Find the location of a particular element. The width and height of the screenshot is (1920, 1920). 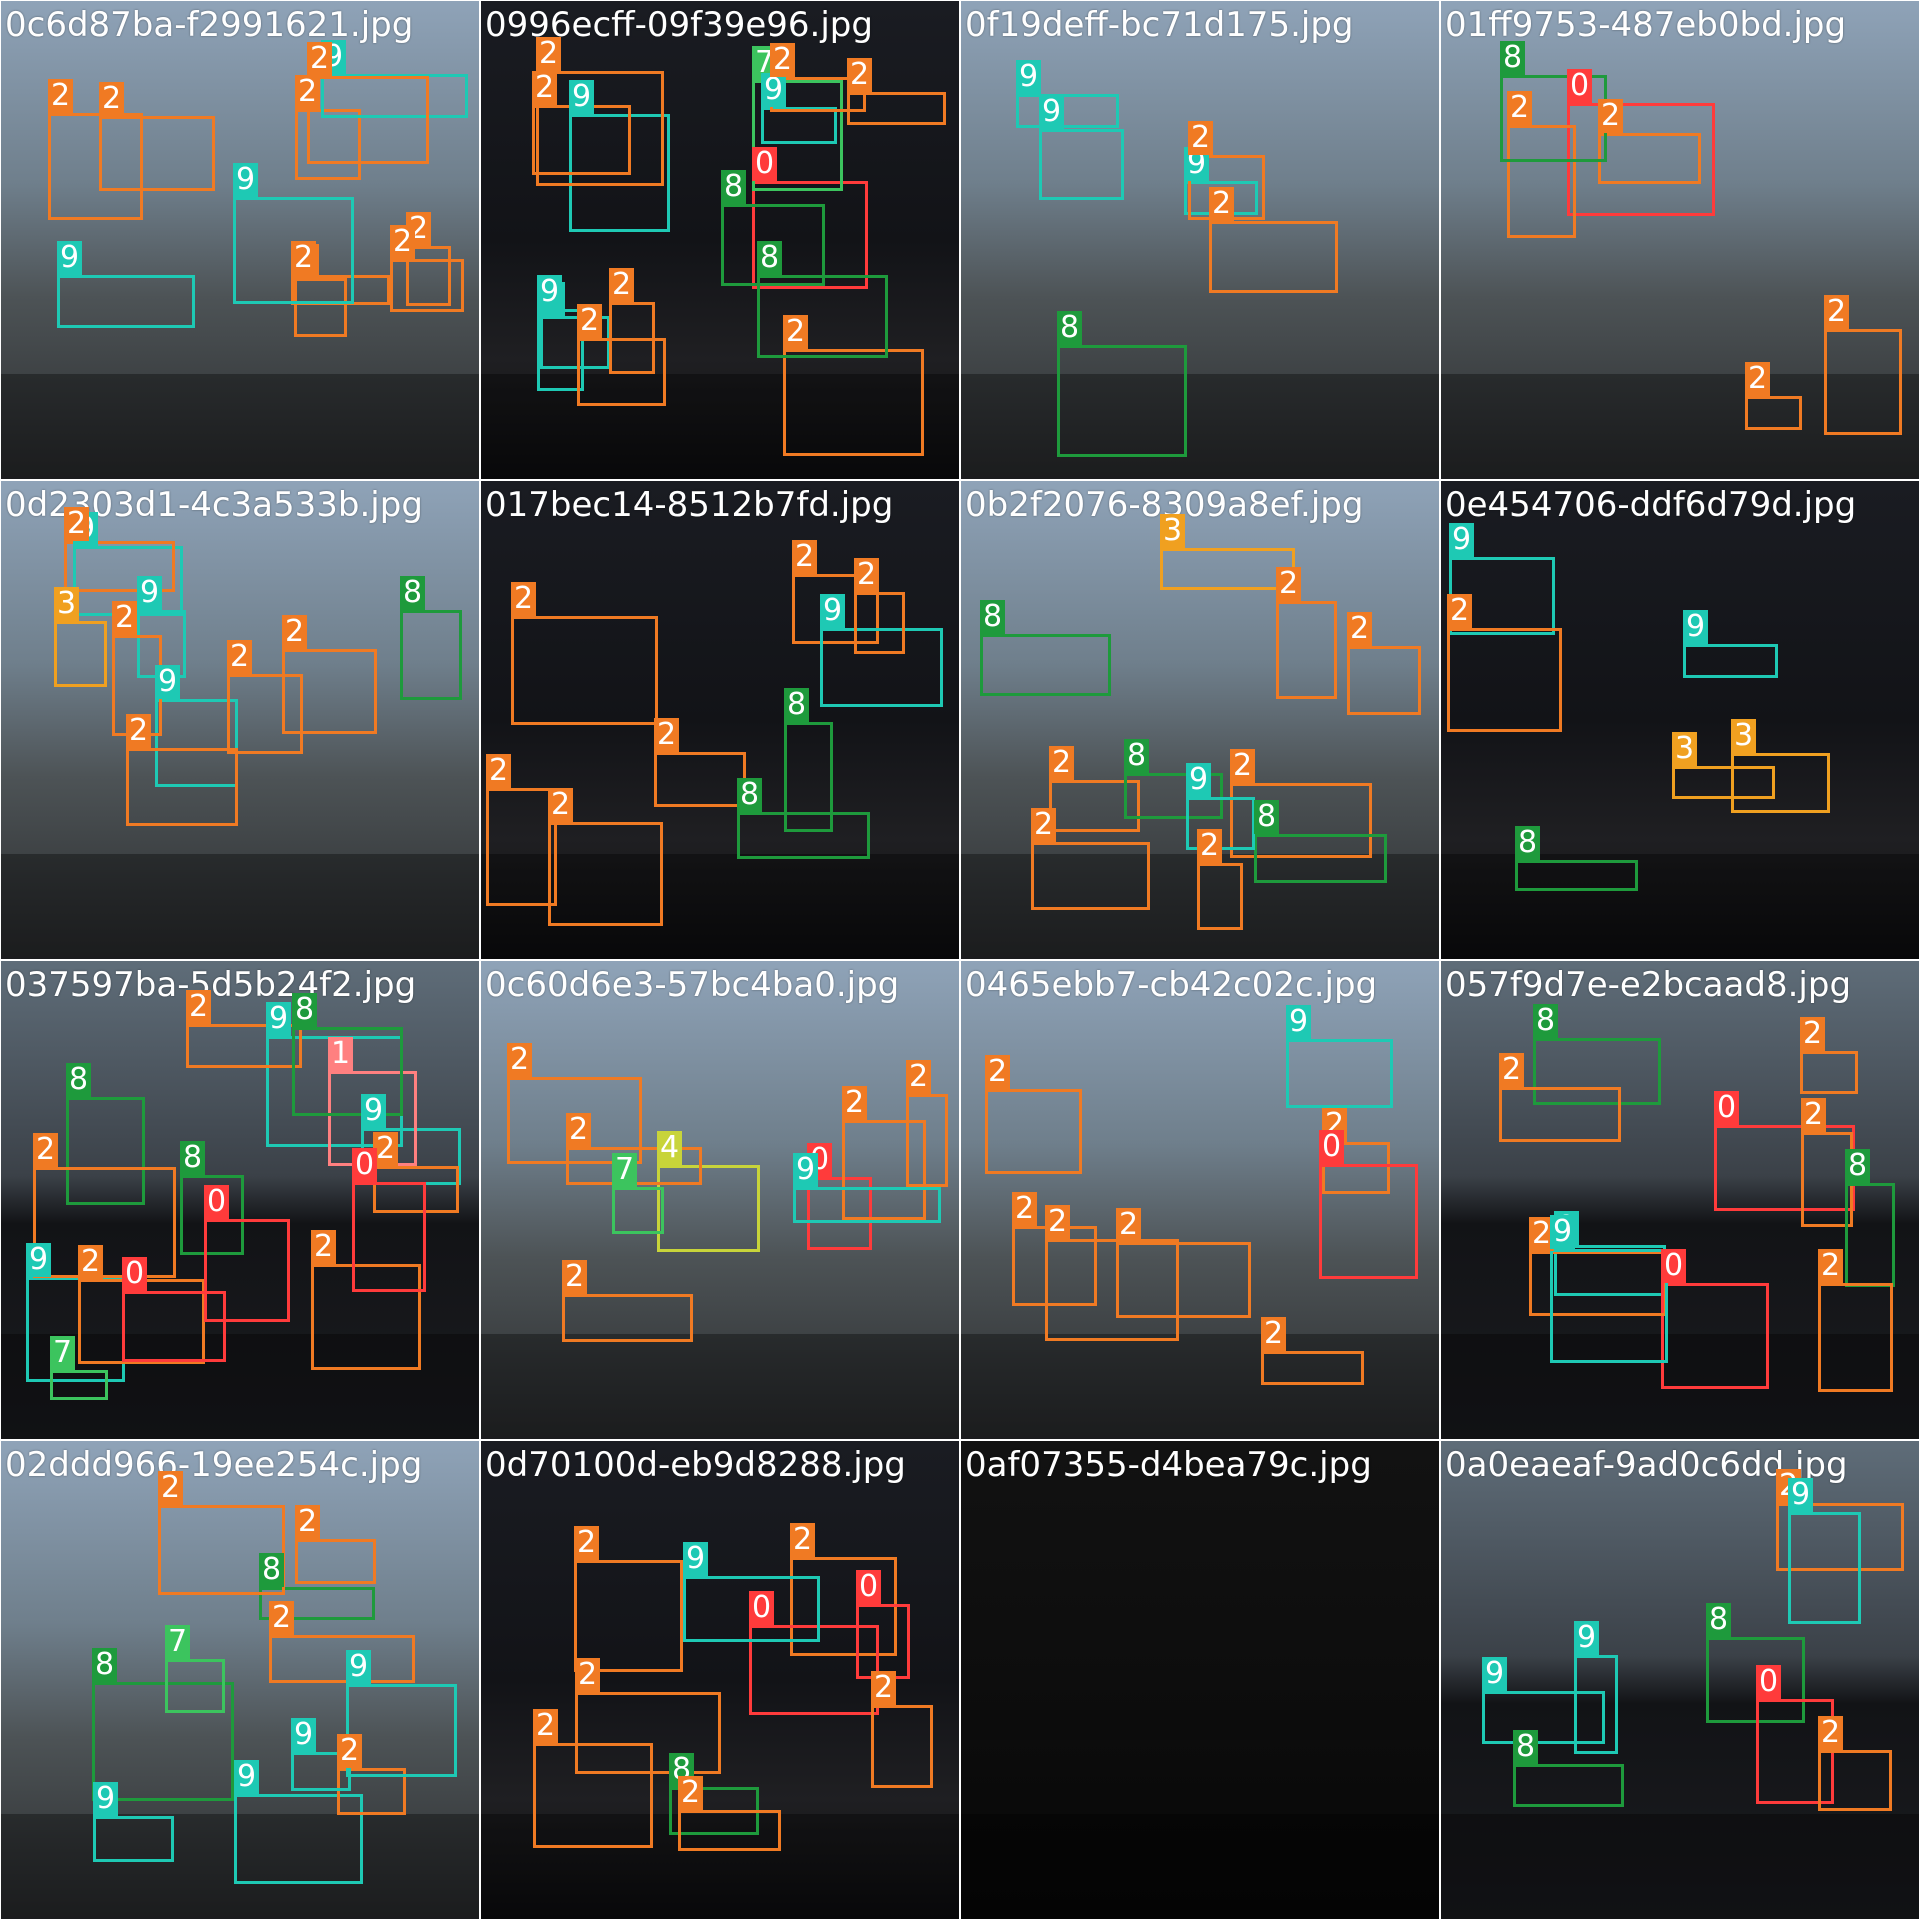

mosaic-tile: 0465ebb7-cb42c02c.jpg 9 2 2 2 2 2 2 0 is located at coordinates (1200, 1200).